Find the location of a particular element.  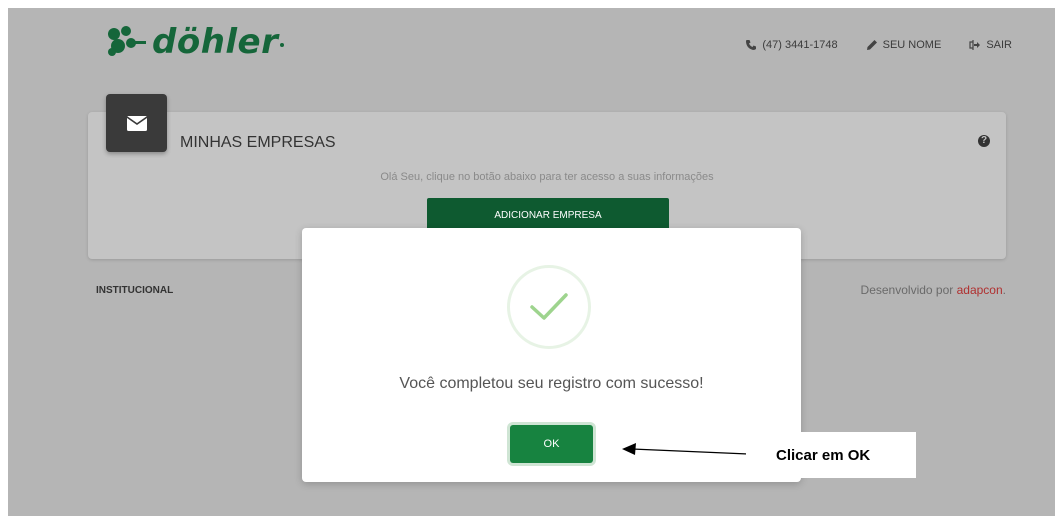

top-navigation: (47) 3441-1748 SEU NOME SAIR is located at coordinates (878, 45).